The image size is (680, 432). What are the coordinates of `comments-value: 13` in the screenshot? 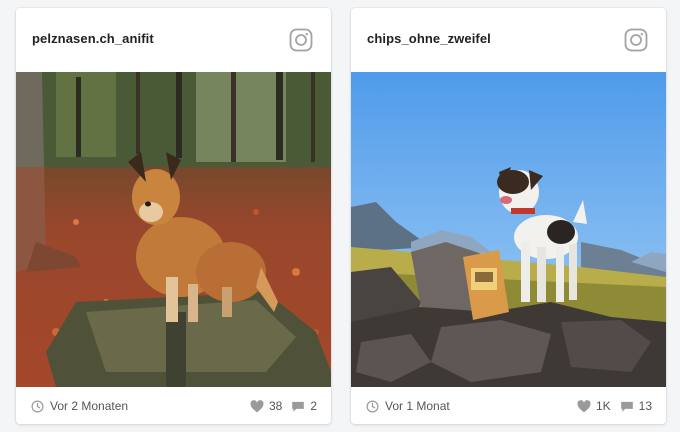 It's located at (645, 406).